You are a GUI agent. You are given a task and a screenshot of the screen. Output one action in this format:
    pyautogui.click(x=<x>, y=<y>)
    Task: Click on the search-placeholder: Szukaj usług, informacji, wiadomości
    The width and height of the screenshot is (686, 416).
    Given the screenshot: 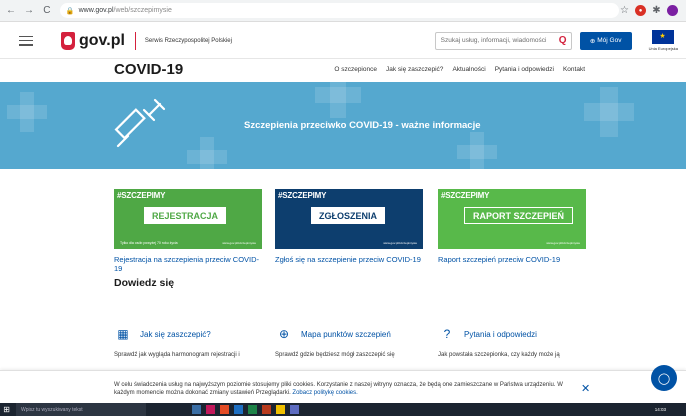 What is the action you would take?
    pyautogui.click(x=493, y=40)
    